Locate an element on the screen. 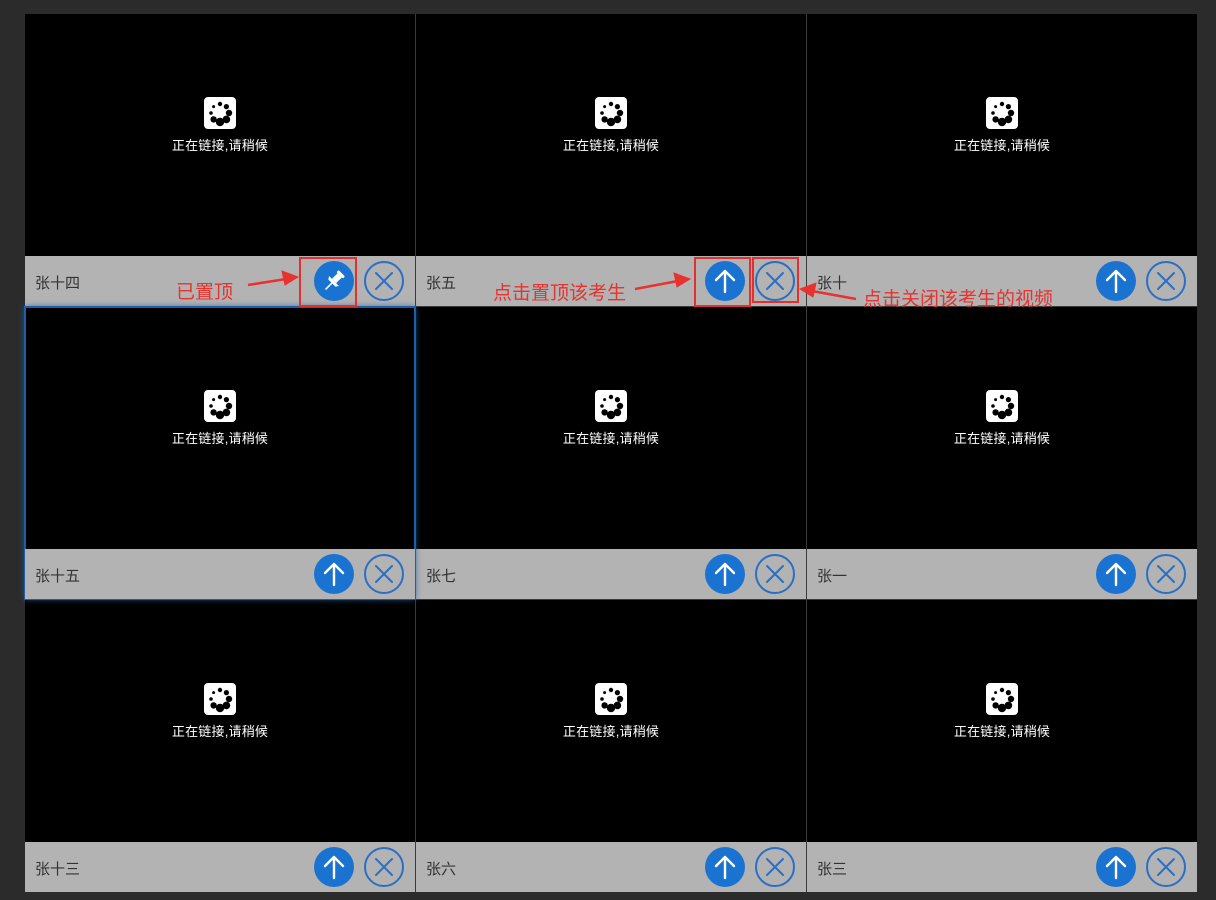 The image size is (1216, 900). student-name: 张七 is located at coordinates (441, 576).